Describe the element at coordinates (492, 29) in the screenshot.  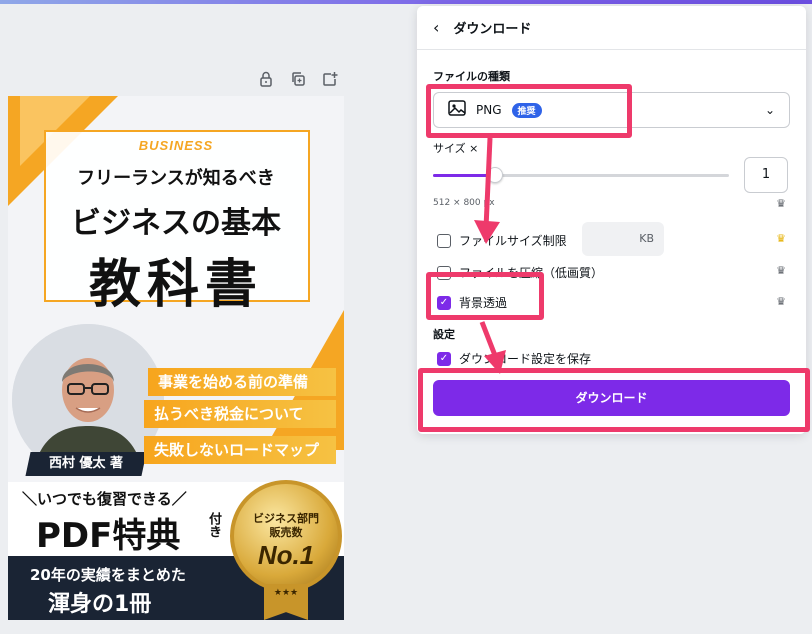
I see `panel-title: ダウンロード` at that location.